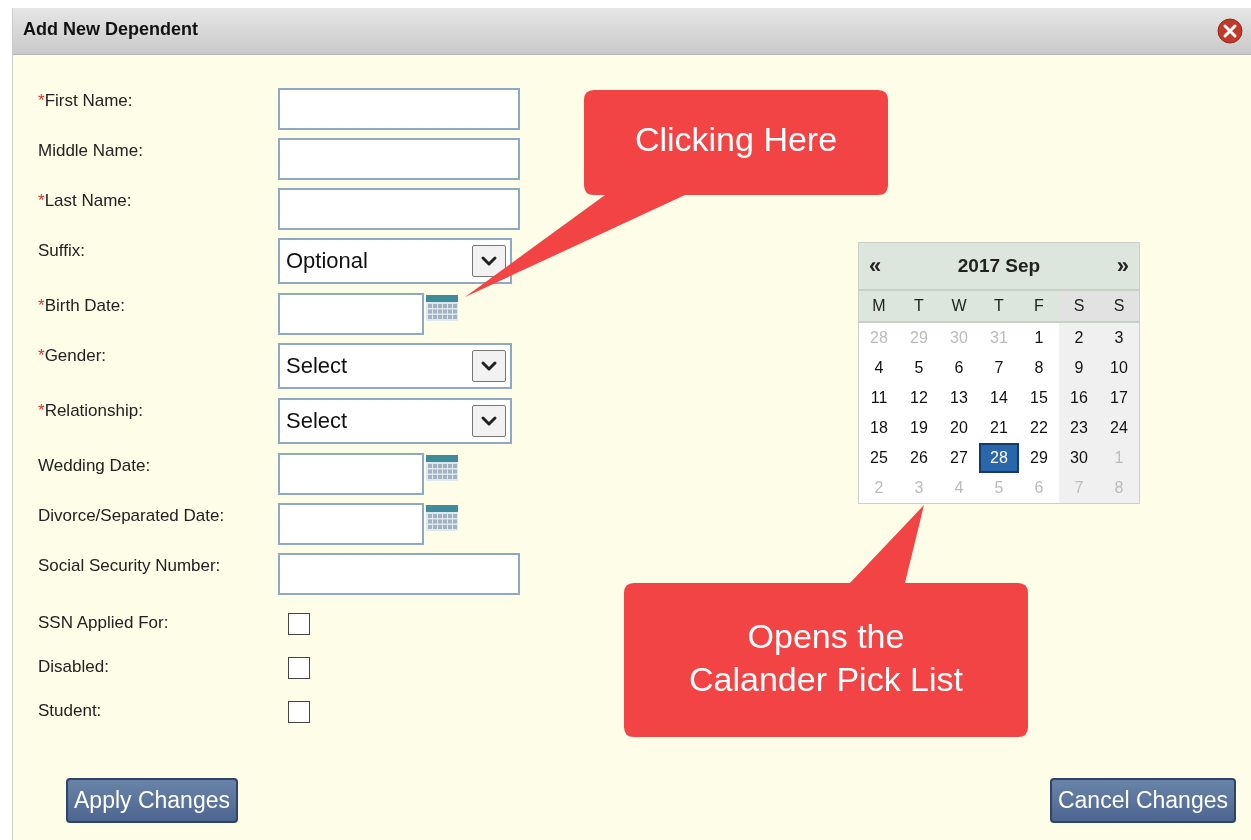 The height and width of the screenshot is (840, 1251). I want to click on field-label: Middle Name:, so click(91, 151).